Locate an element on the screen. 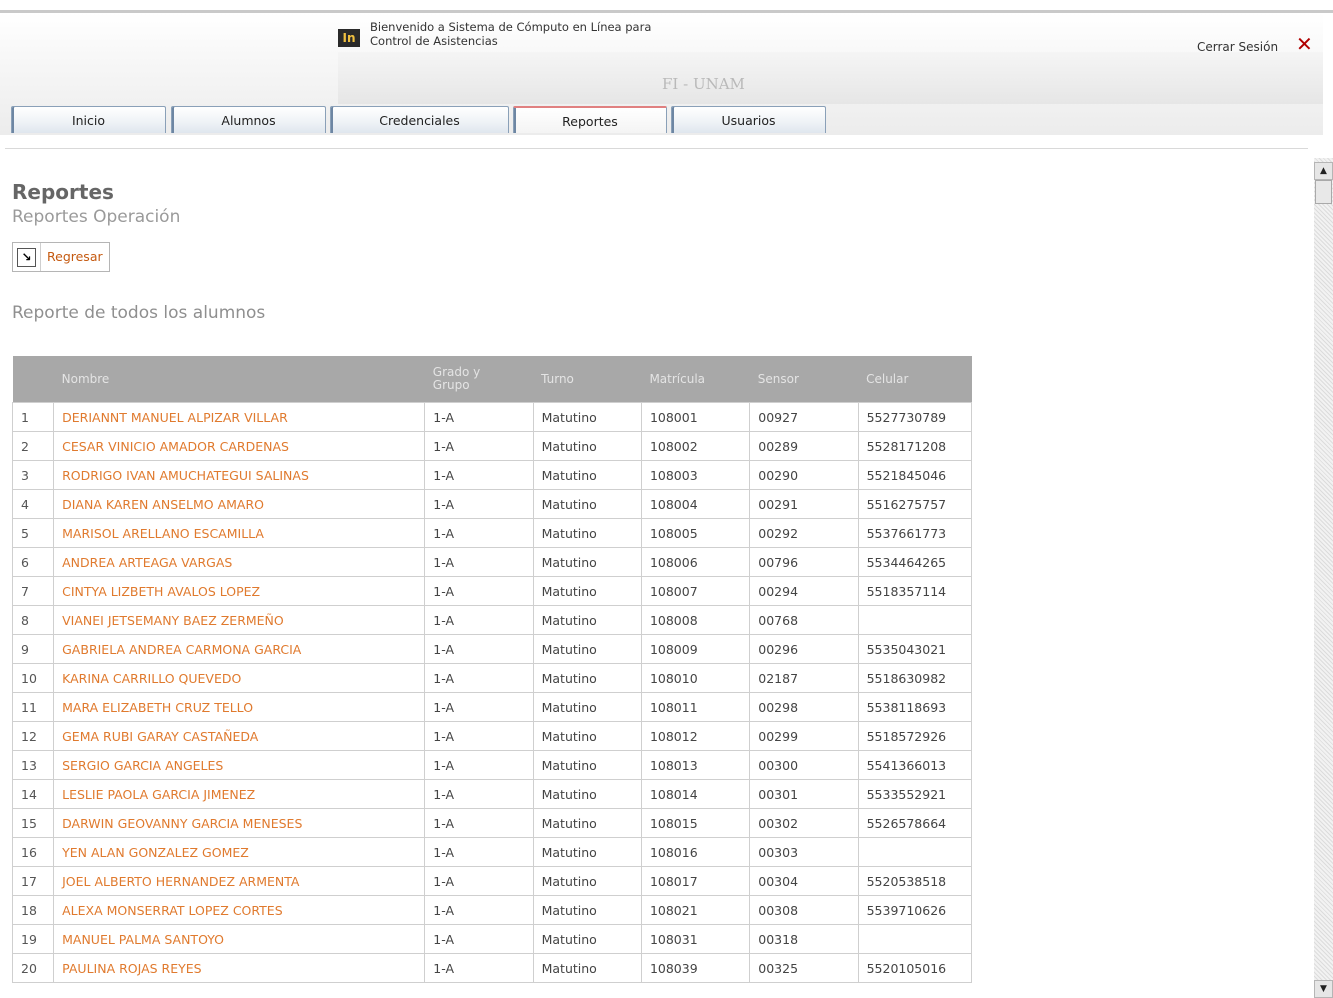 This screenshot has width=1333, height=998. student-name-cell: DERIANNT MANUEL ALPIZAR VILLAR is located at coordinates (239, 417).